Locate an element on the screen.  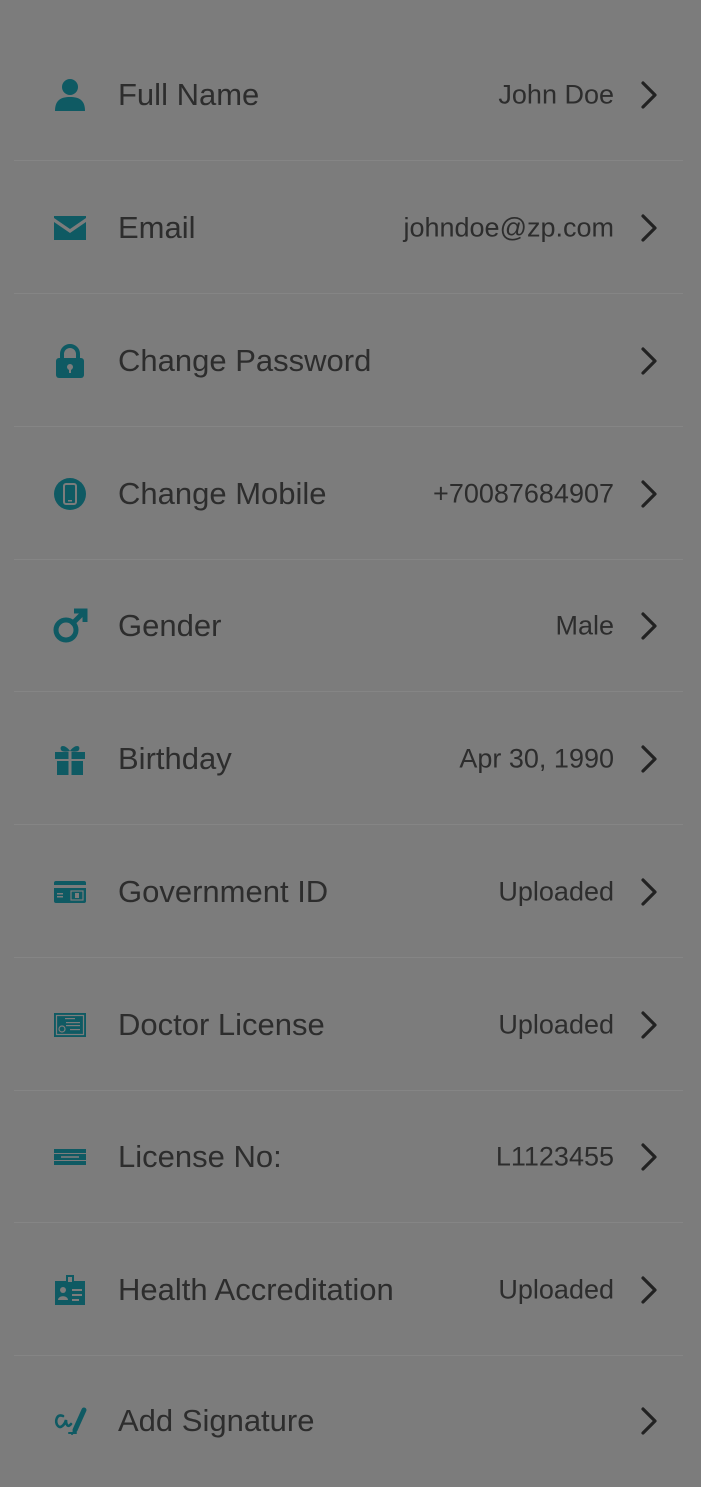
row-value: L1123455 is located at coordinates (554, 1156).